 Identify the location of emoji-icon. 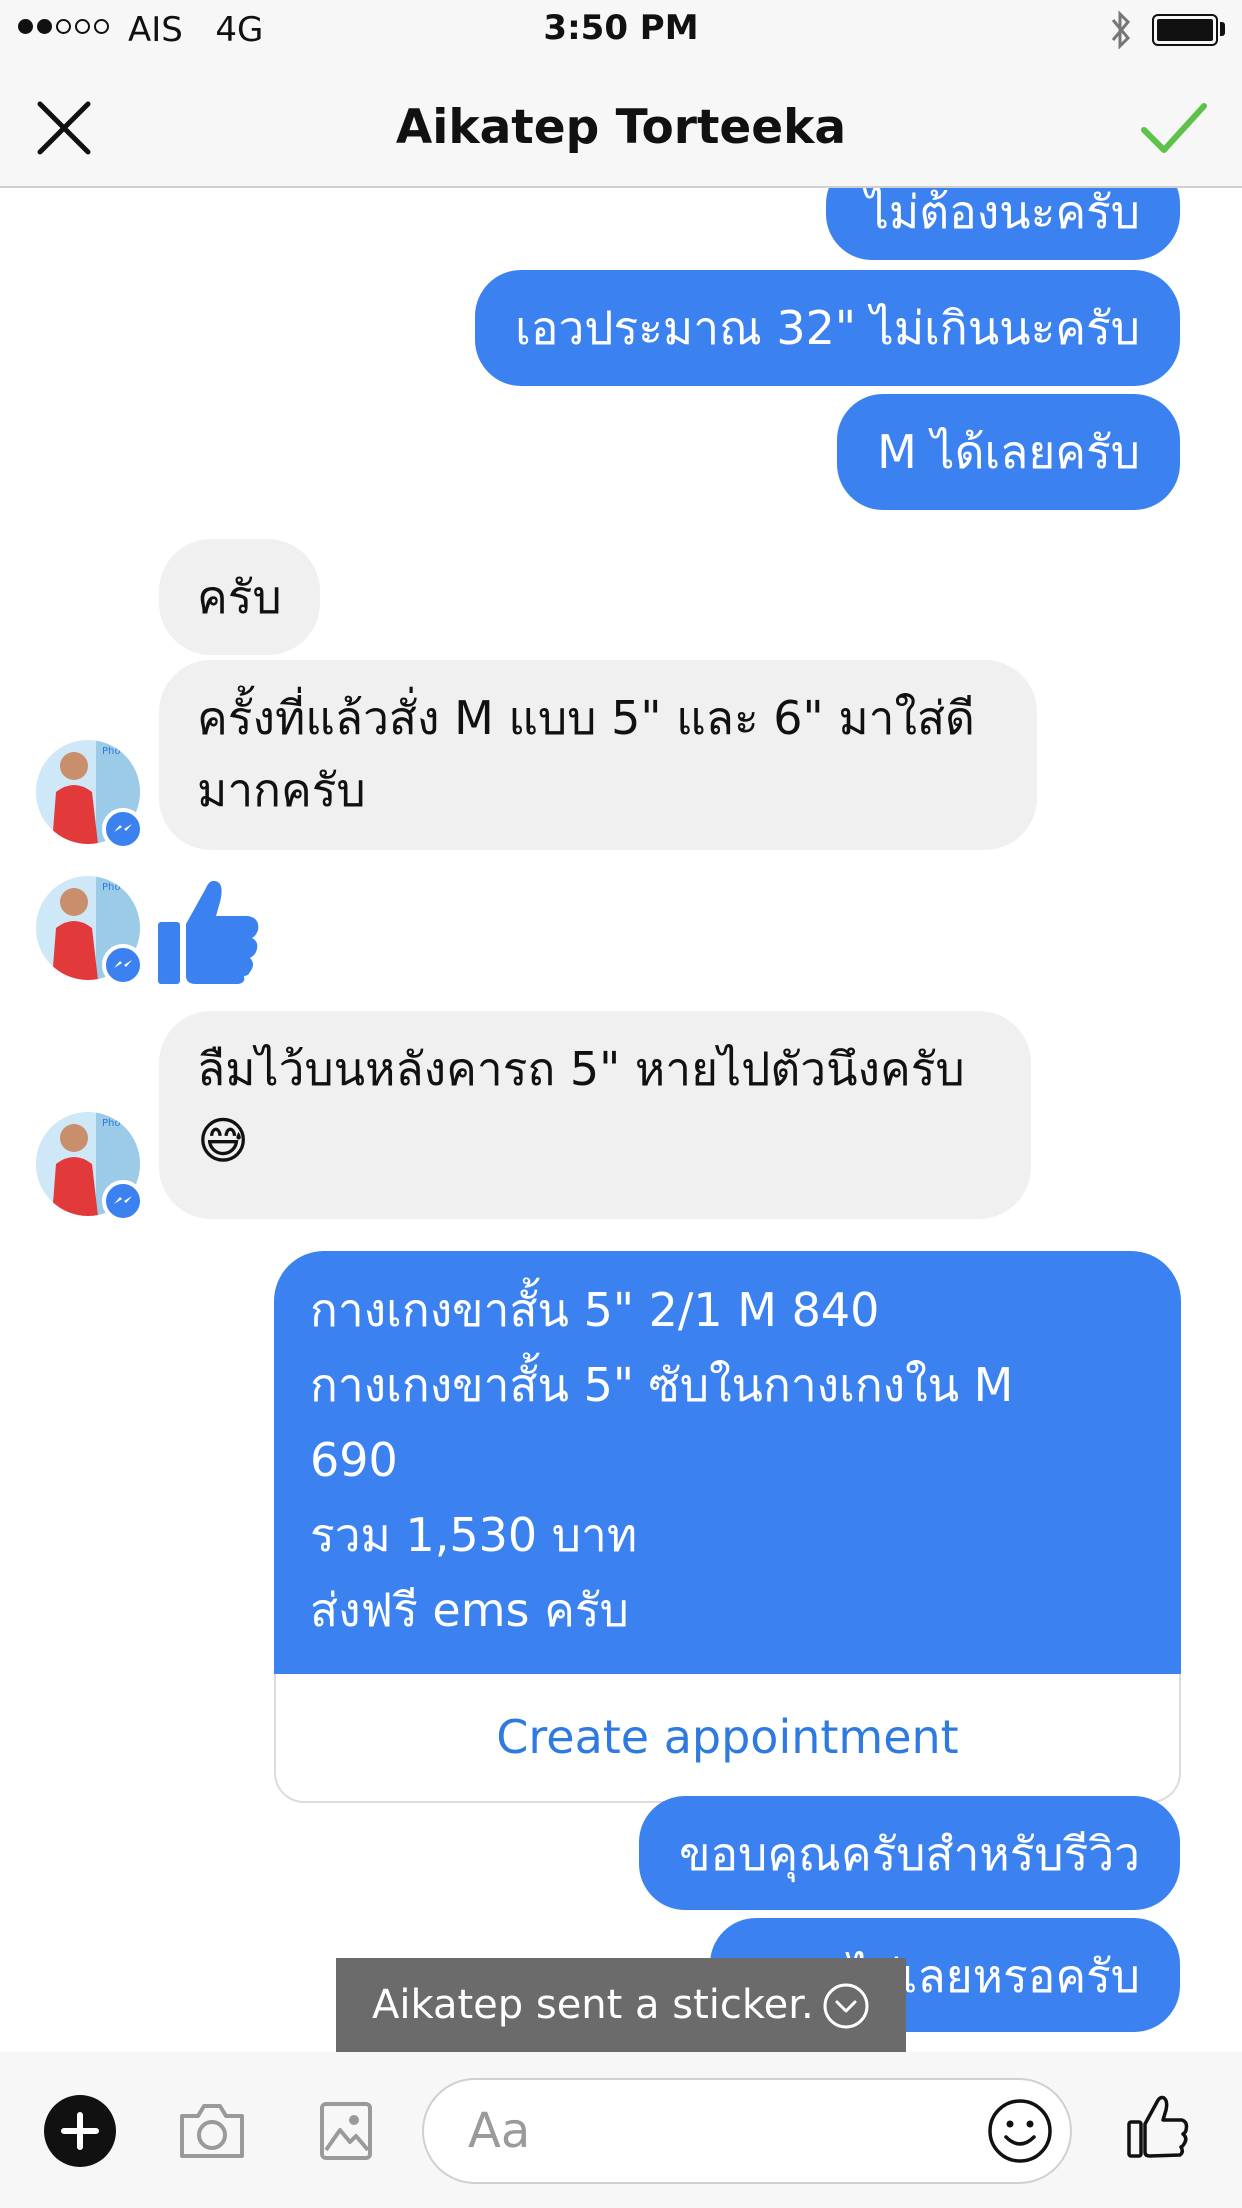
(1020, 2131).